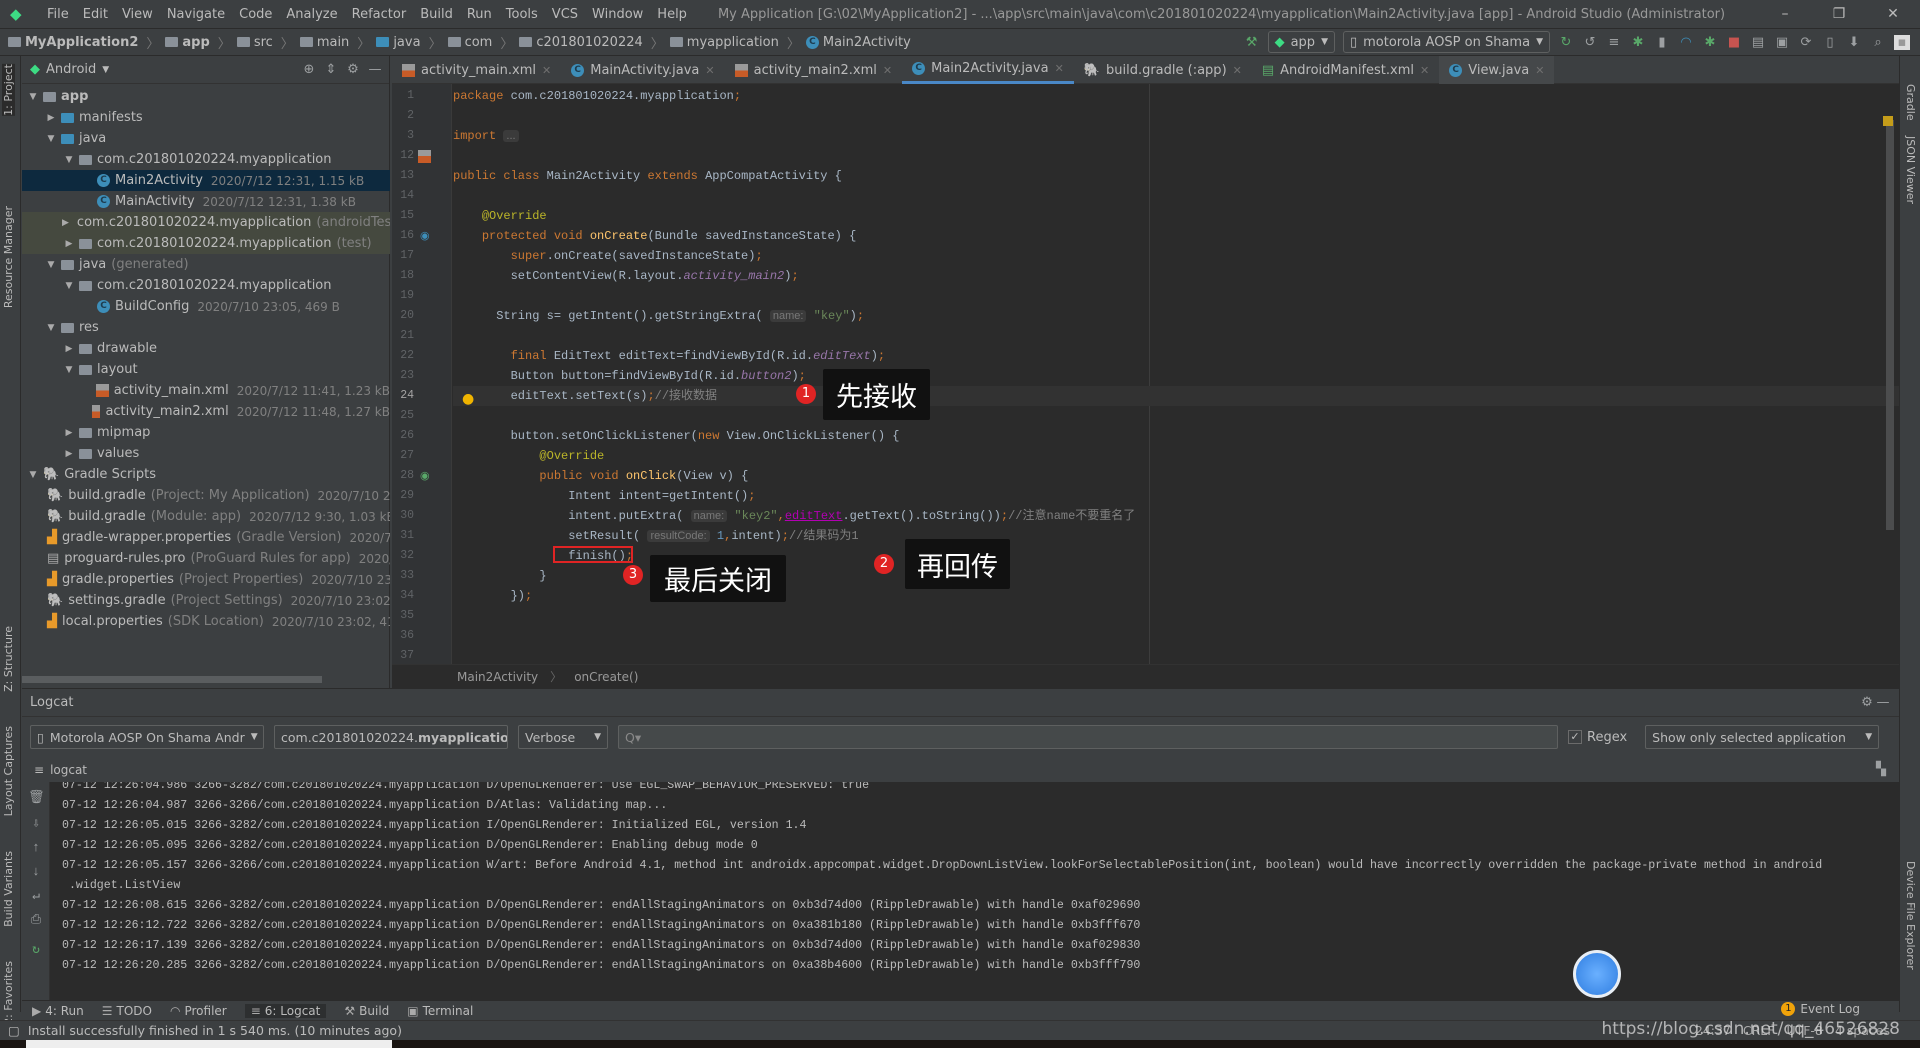 Image resolution: width=1920 pixels, height=1048 pixels. Describe the element at coordinates (105, 70) in the screenshot. I see `chevron-down-icon: ▼` at that location.